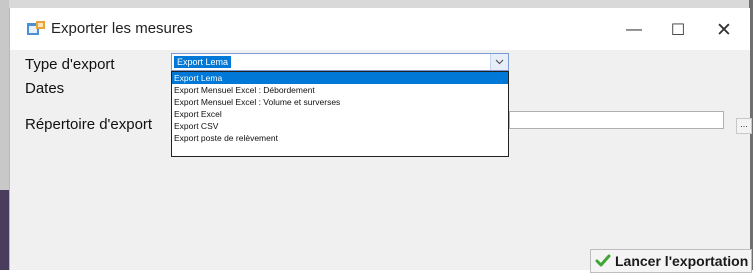 This screenshot has height=273, width=753. I want to click on dropdown-option-export-excel: Export Excel, so click(340, 114).